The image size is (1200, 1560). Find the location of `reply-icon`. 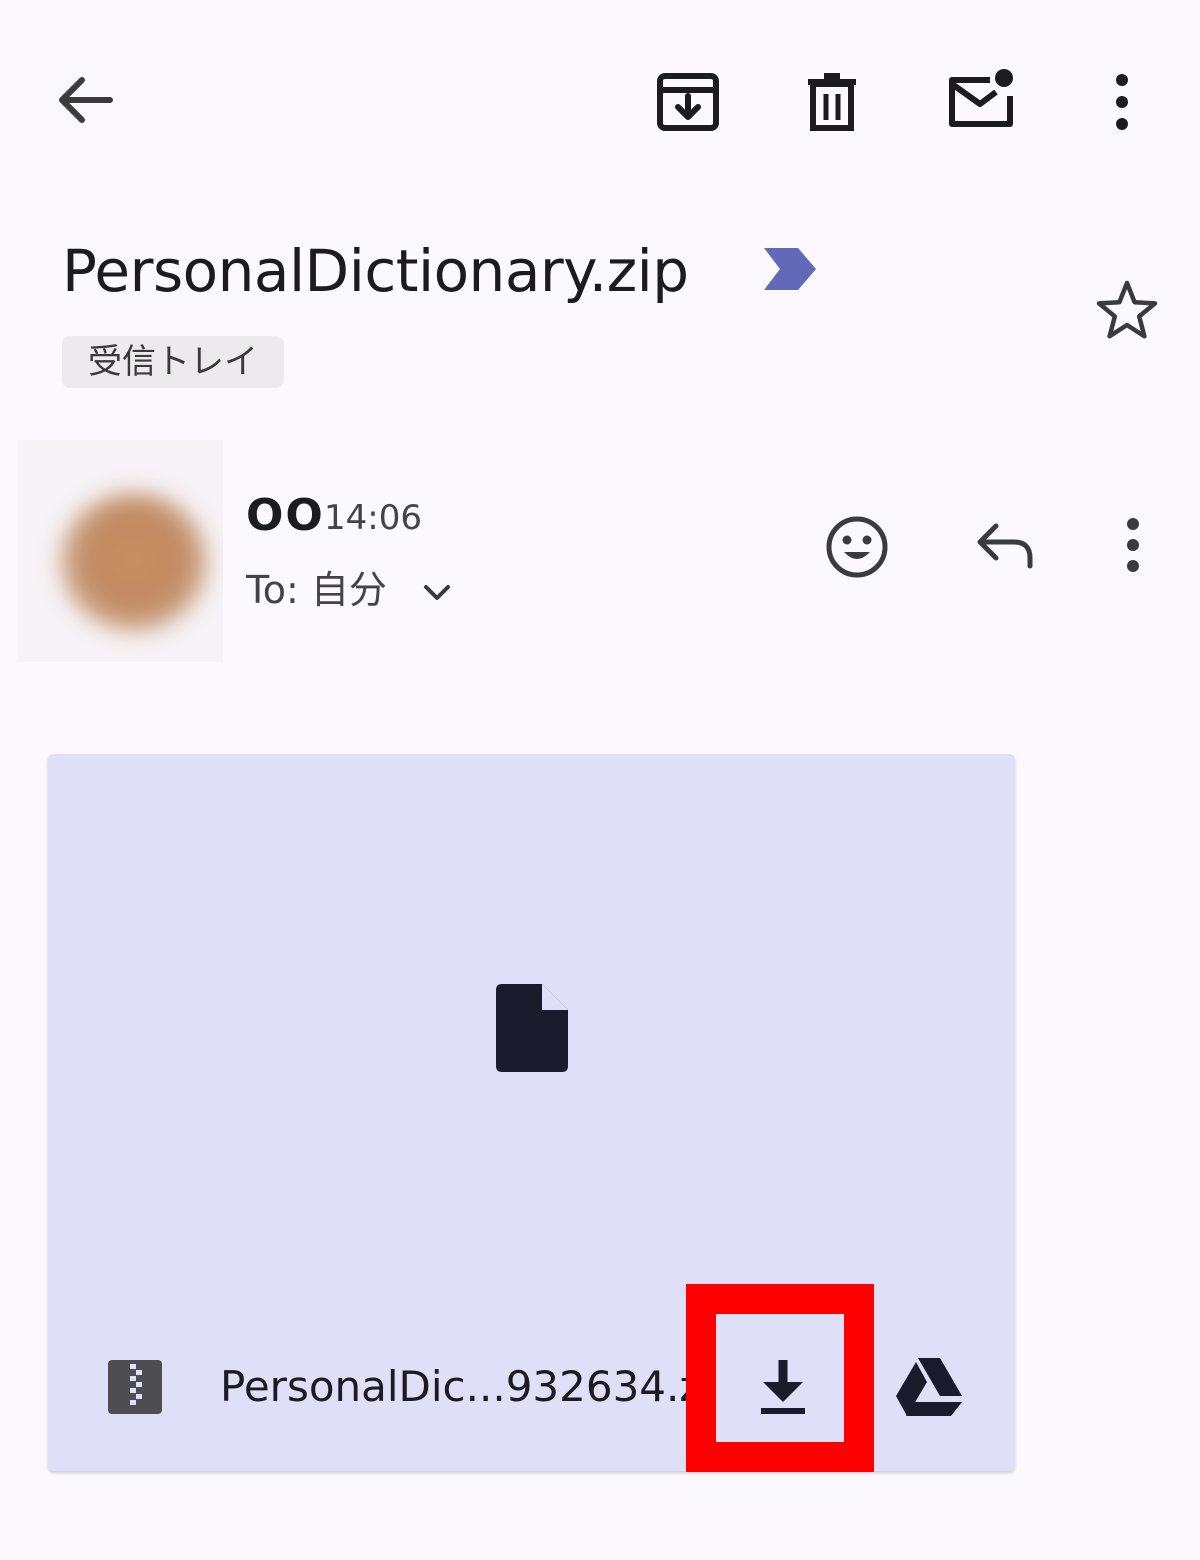

reply-icon is located at coordinates (1005, 546).